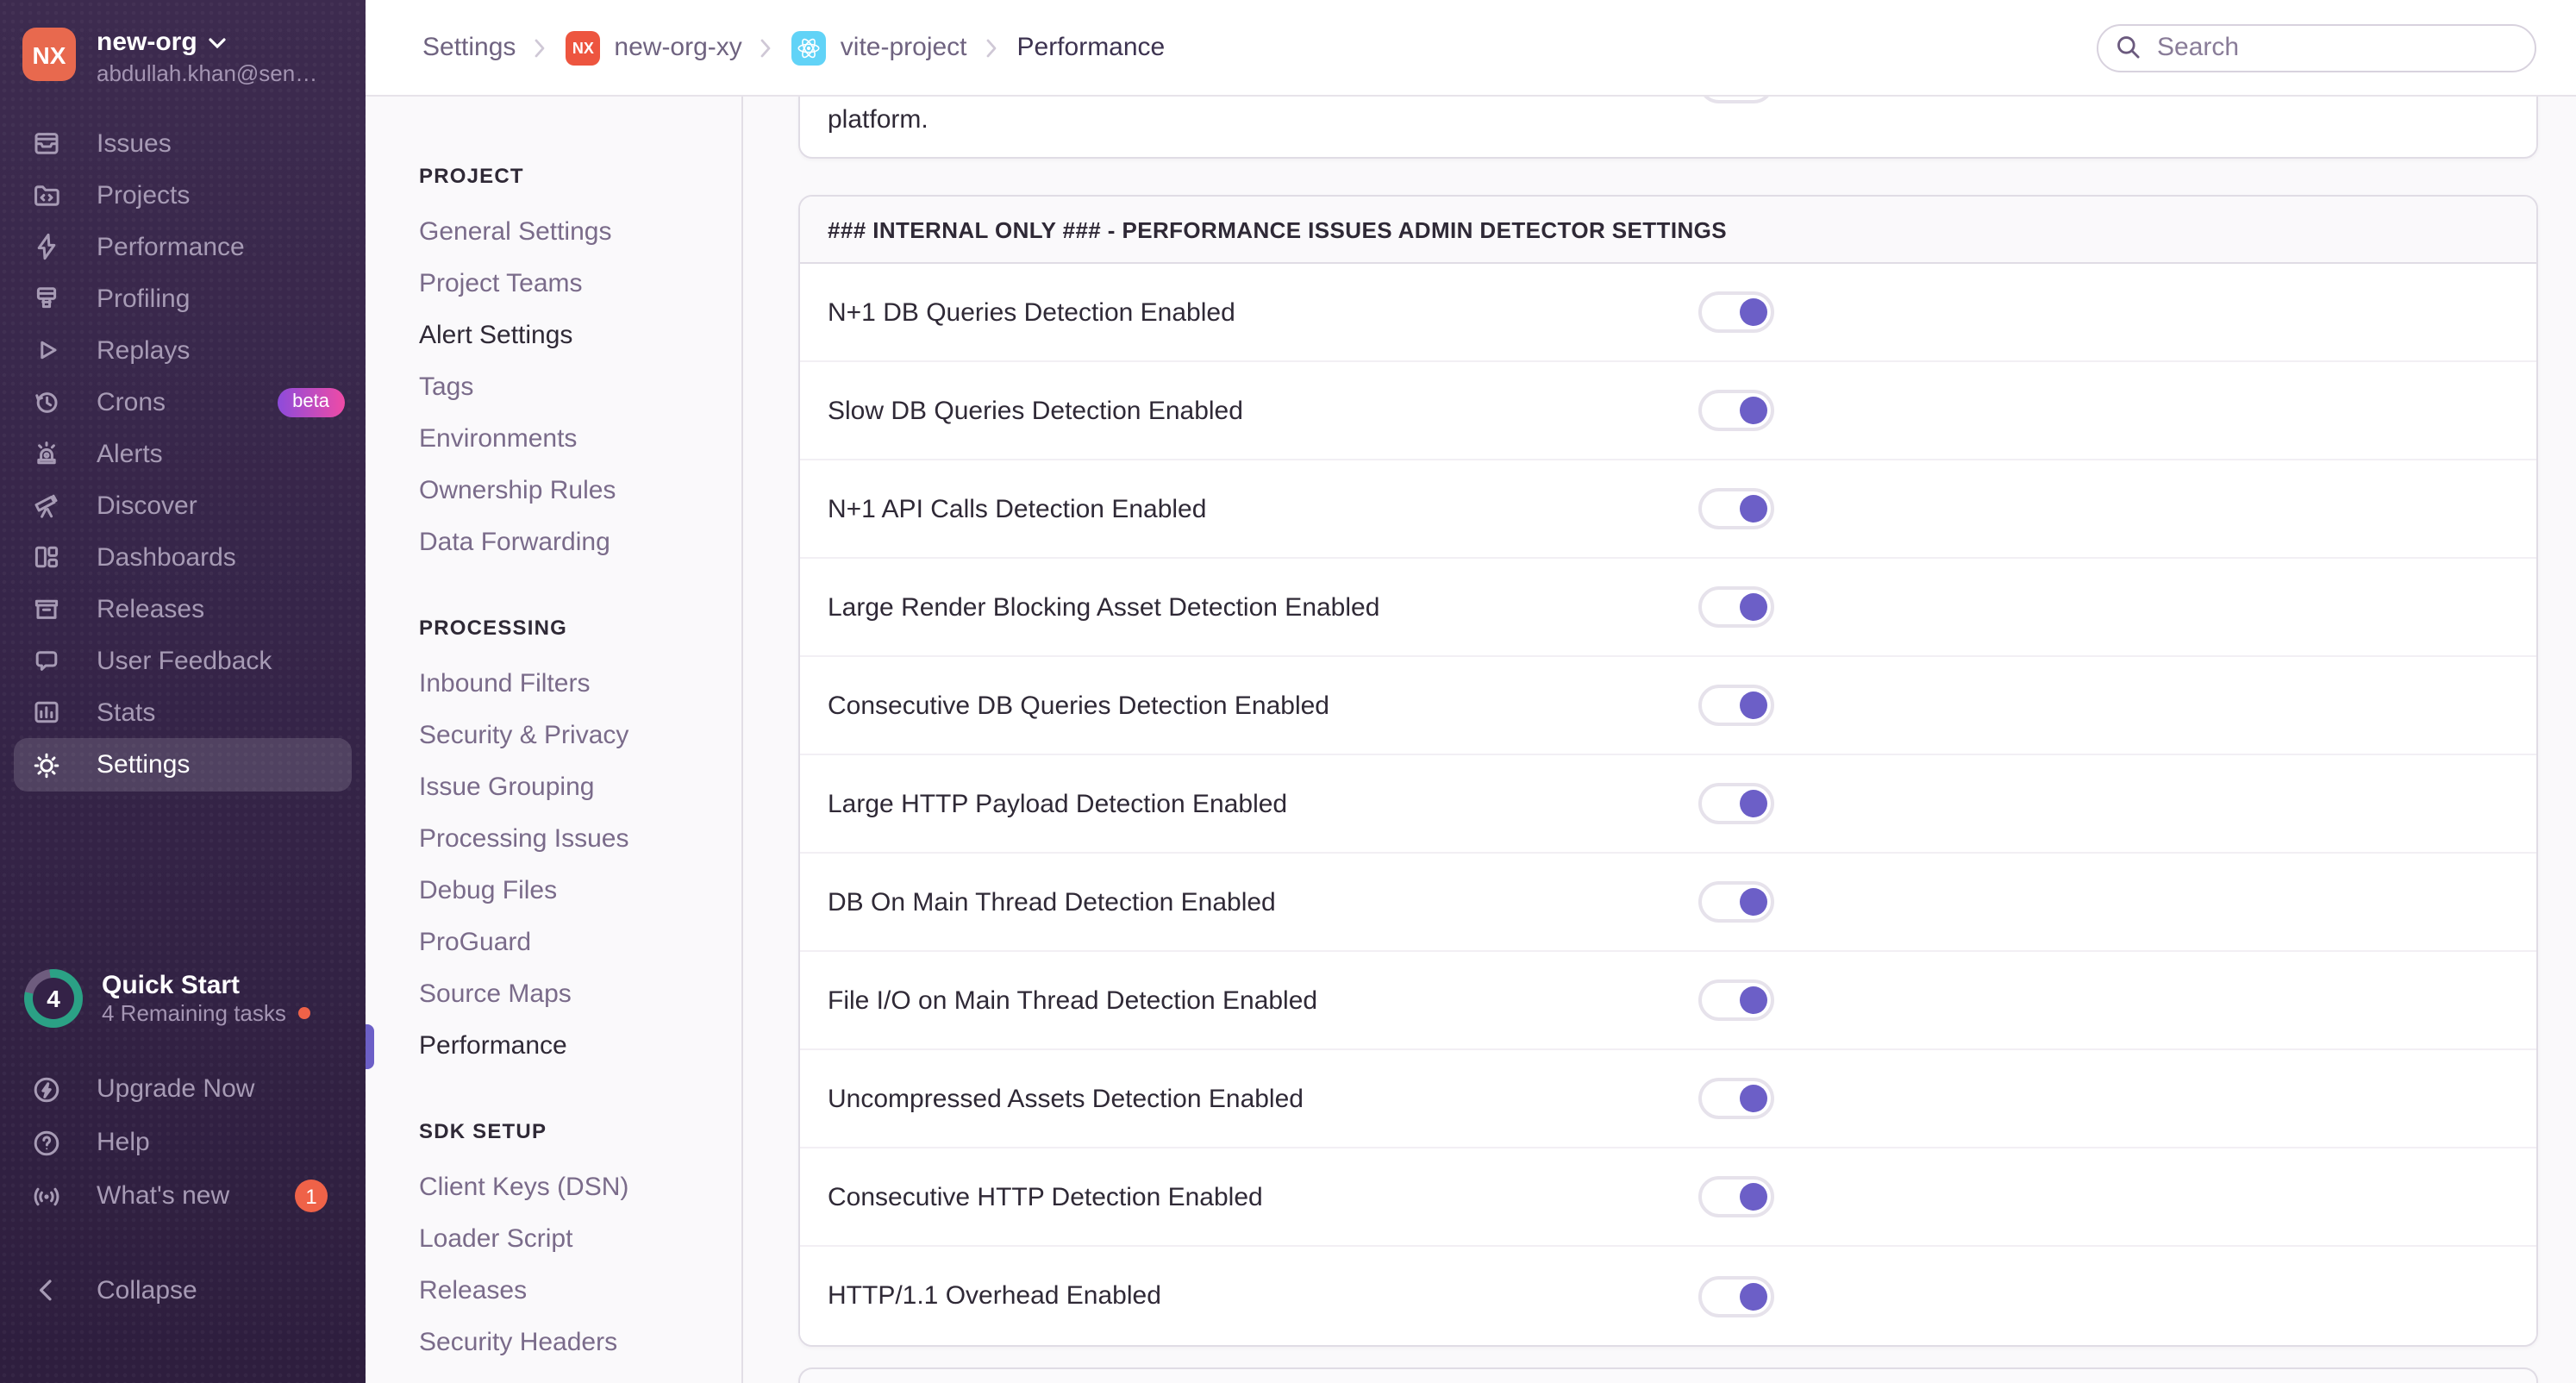 The image size is (2576, 1383). I want to click on quick-start-title: Quick Start, so click(171, 984).